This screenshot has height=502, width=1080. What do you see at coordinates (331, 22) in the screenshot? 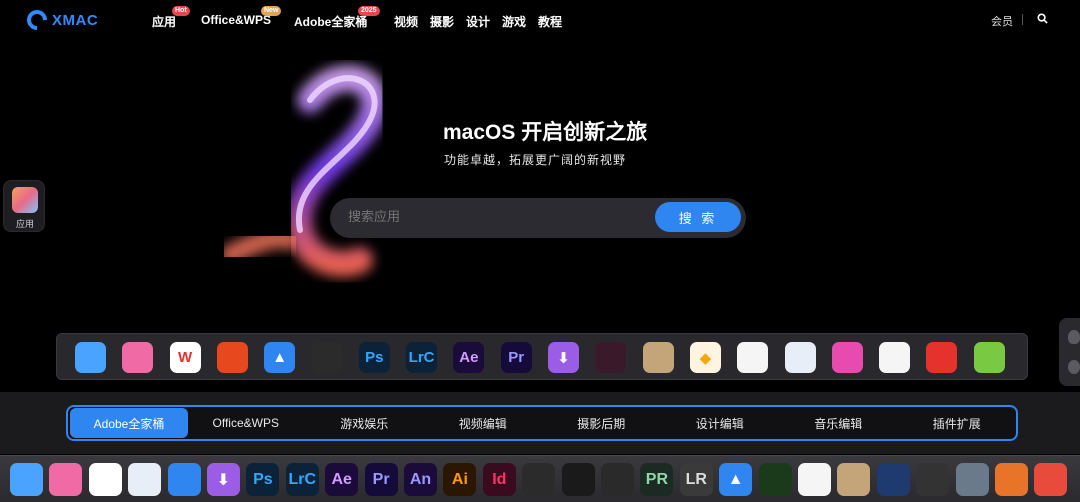
I see `nav-item-label: Adobe全家桶` at bounding box center [331, 22].